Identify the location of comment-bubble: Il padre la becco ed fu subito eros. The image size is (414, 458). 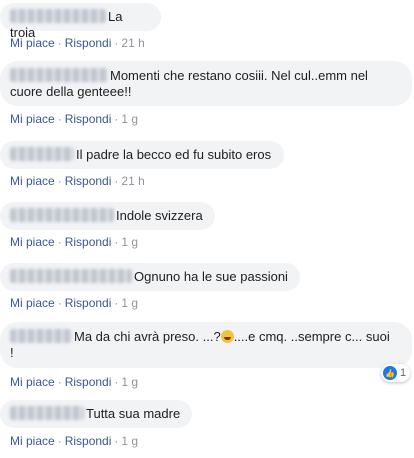
(142, 155).